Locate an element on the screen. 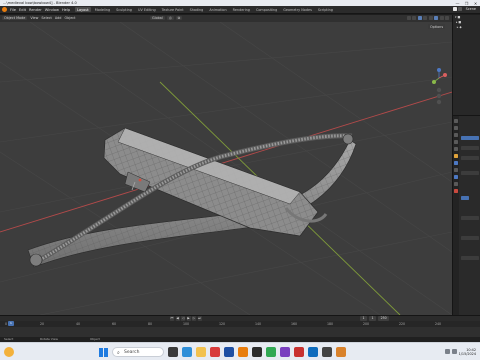 This screenshot has height=360, width=480. menu-add: Add is located at coordinates (58, 18).